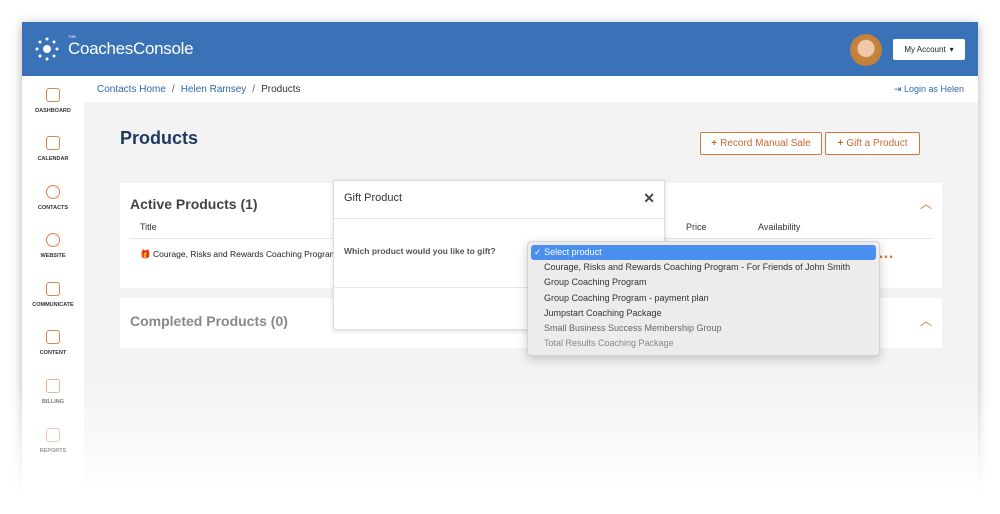 The width and height of the screenshot is (1000, 514). What do you see at coordinates (53, 337) in the screenshot?
I see `document-icon` at bounding box center [53, 337].